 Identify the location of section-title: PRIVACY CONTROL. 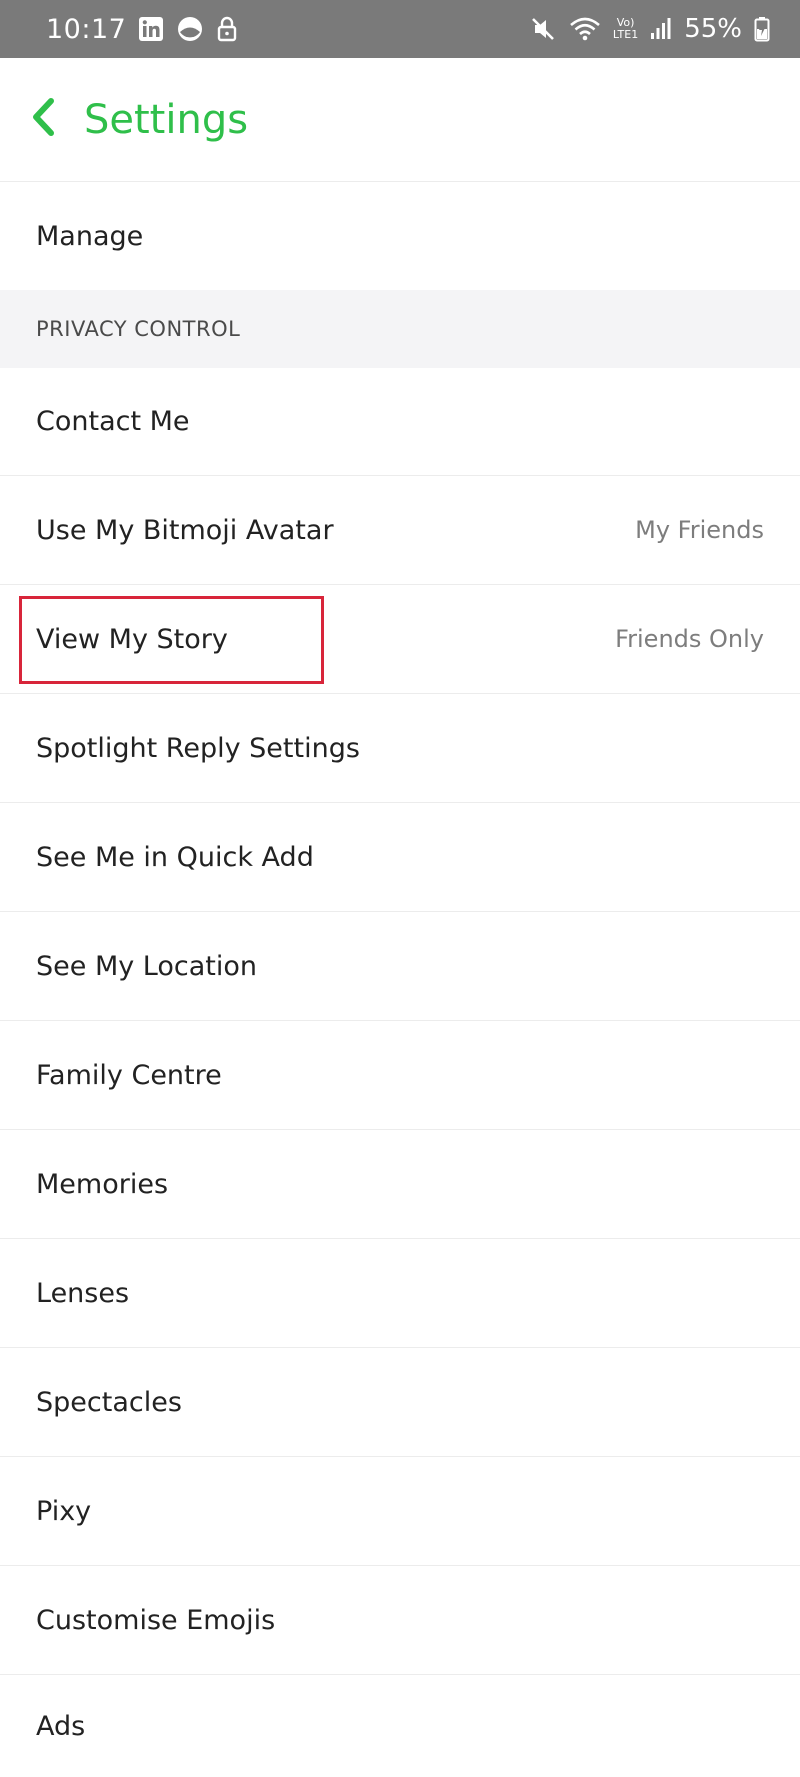
(138, 329).